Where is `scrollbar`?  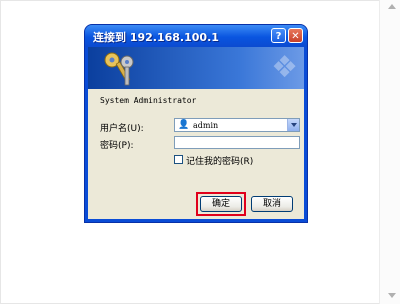 scrollbar is located at coordinates (389, 152).